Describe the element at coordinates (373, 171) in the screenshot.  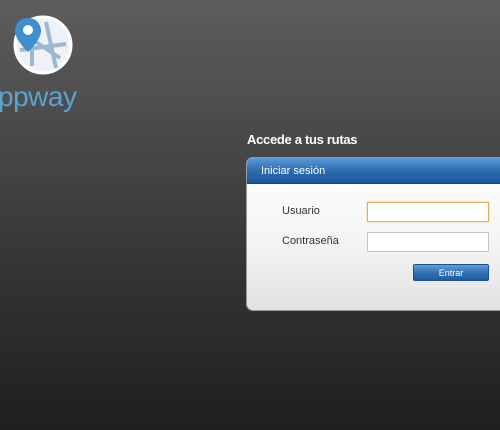
I see `panel-title: Iniciar sesión` at that location.